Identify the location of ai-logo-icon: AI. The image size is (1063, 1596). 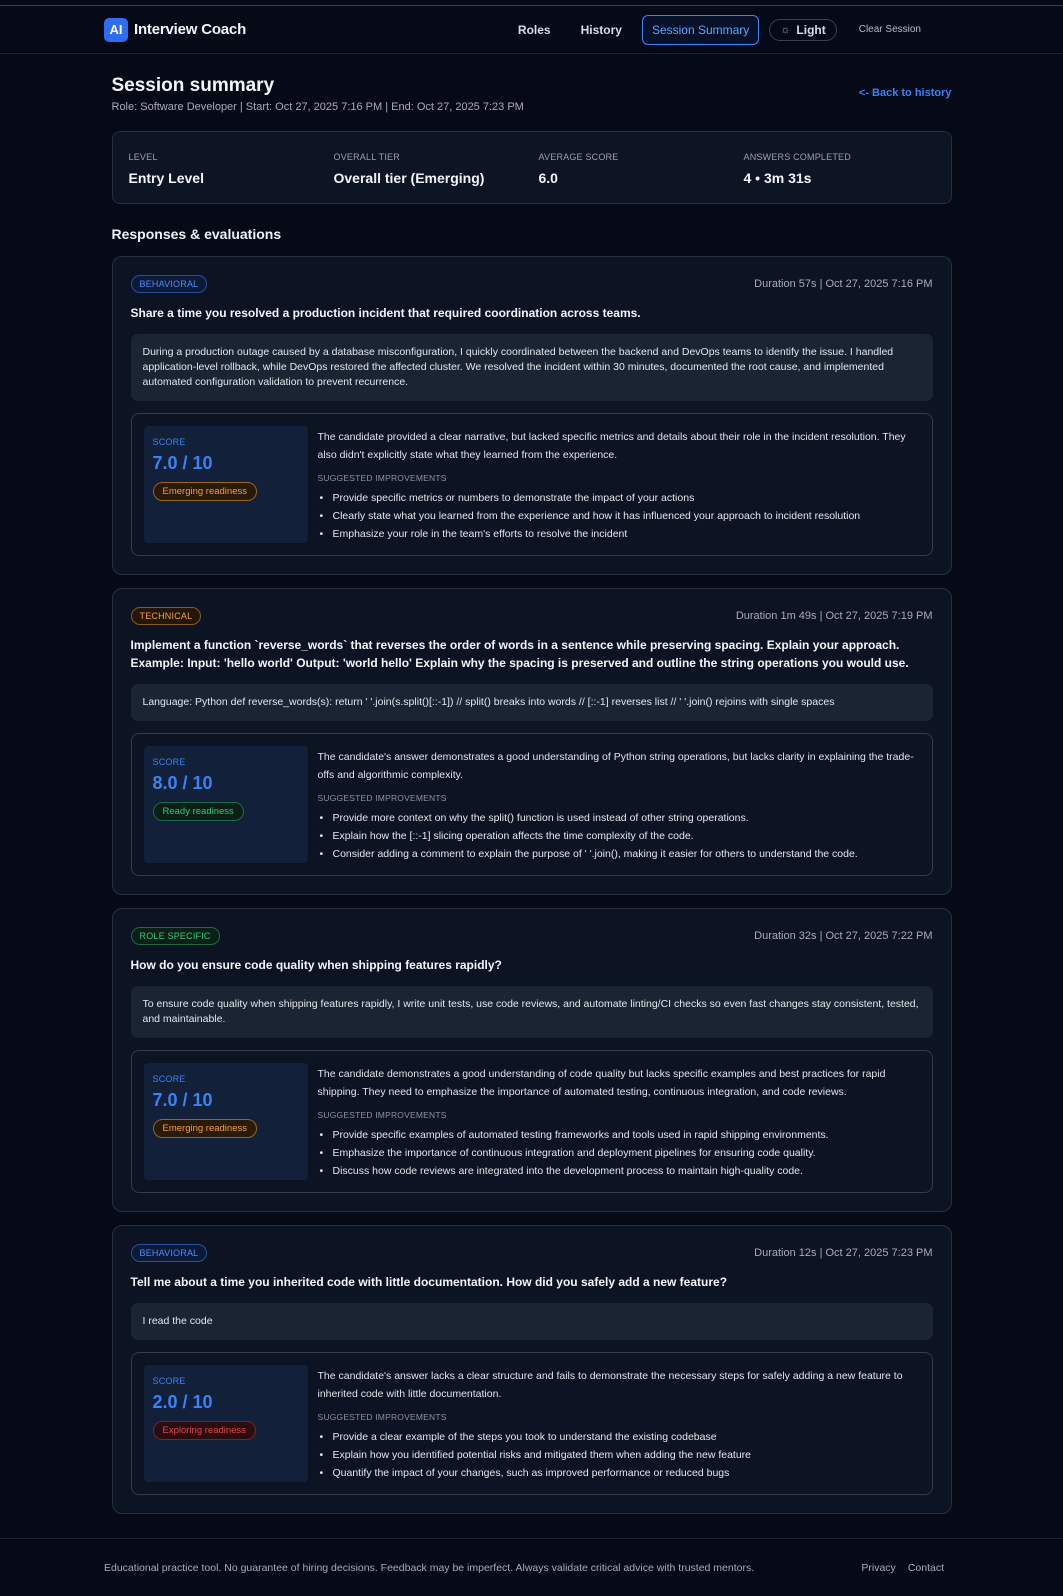
(116, 29).